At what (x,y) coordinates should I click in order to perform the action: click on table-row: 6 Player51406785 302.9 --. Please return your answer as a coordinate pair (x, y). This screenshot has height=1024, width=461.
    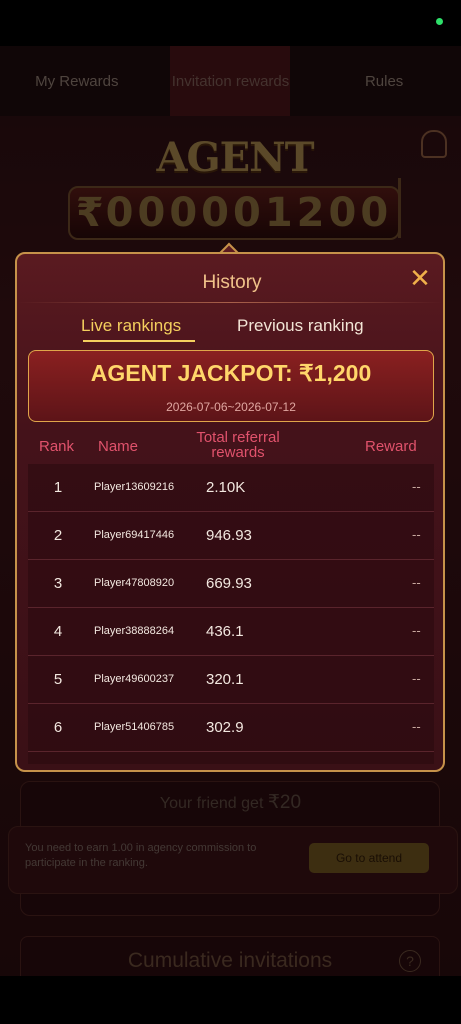
    Looking at the image, I should click on (231, 728).